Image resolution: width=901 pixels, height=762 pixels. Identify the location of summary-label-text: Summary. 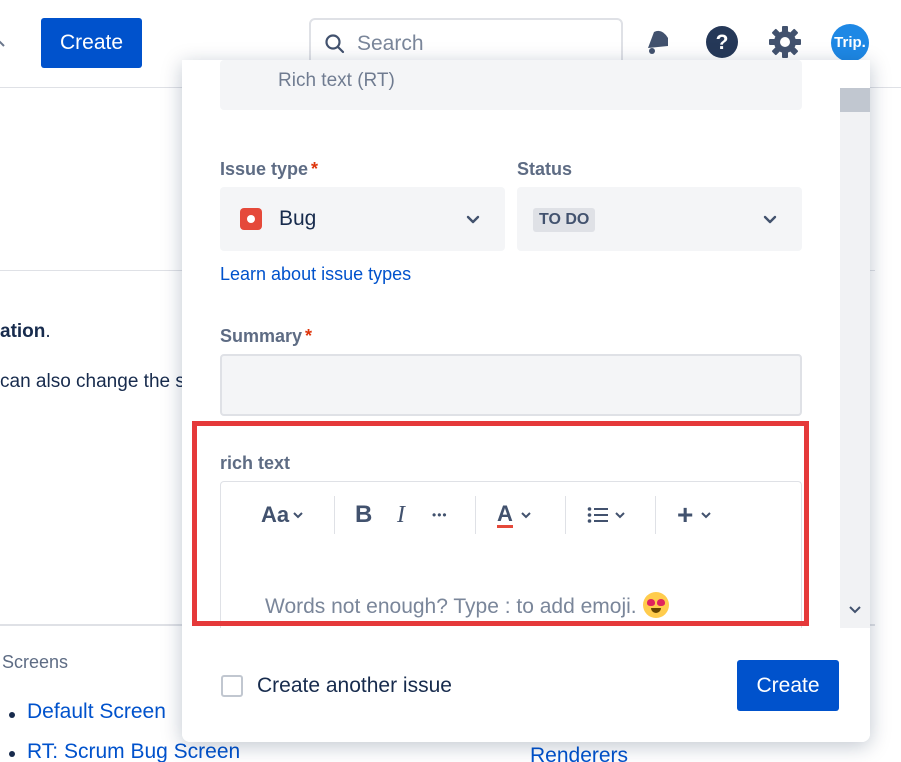
(261, 336).